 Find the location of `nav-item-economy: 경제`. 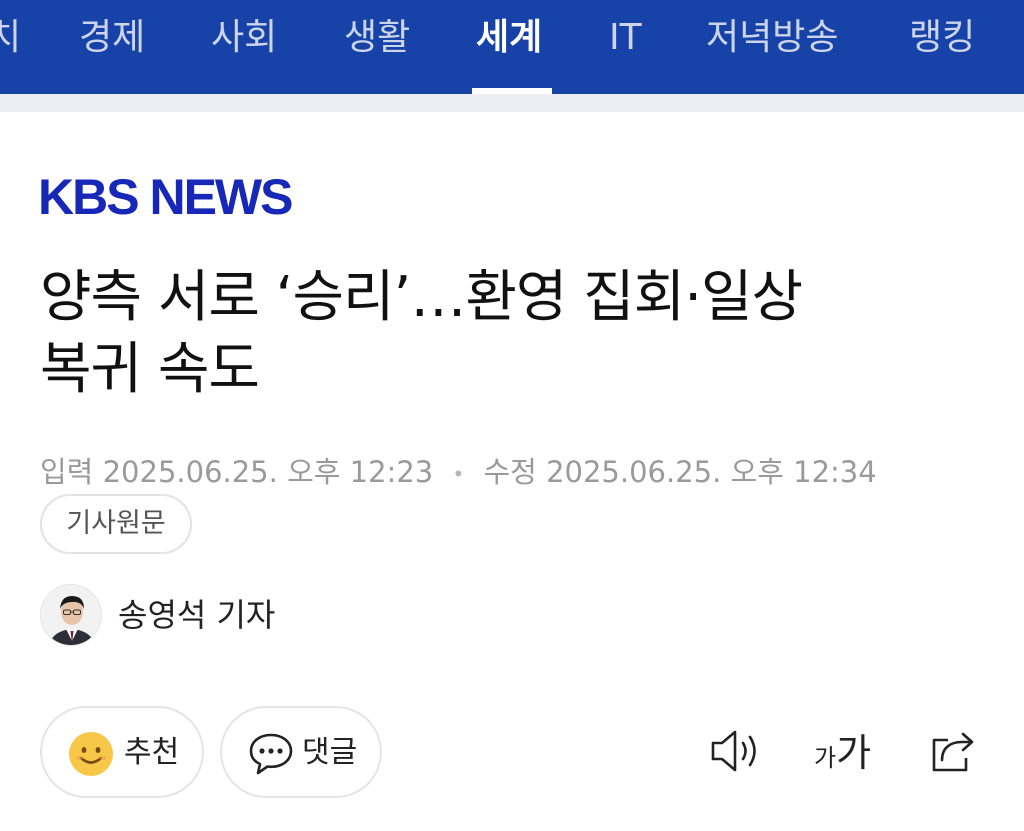

nav-item-economy: 경제 is located at coordinates (112, 47).